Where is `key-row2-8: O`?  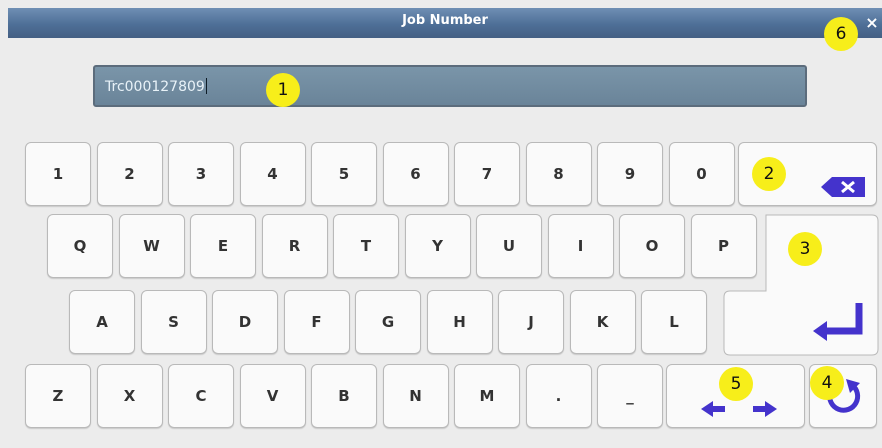 key-row2-8: O is located at coordinates (652, 246).